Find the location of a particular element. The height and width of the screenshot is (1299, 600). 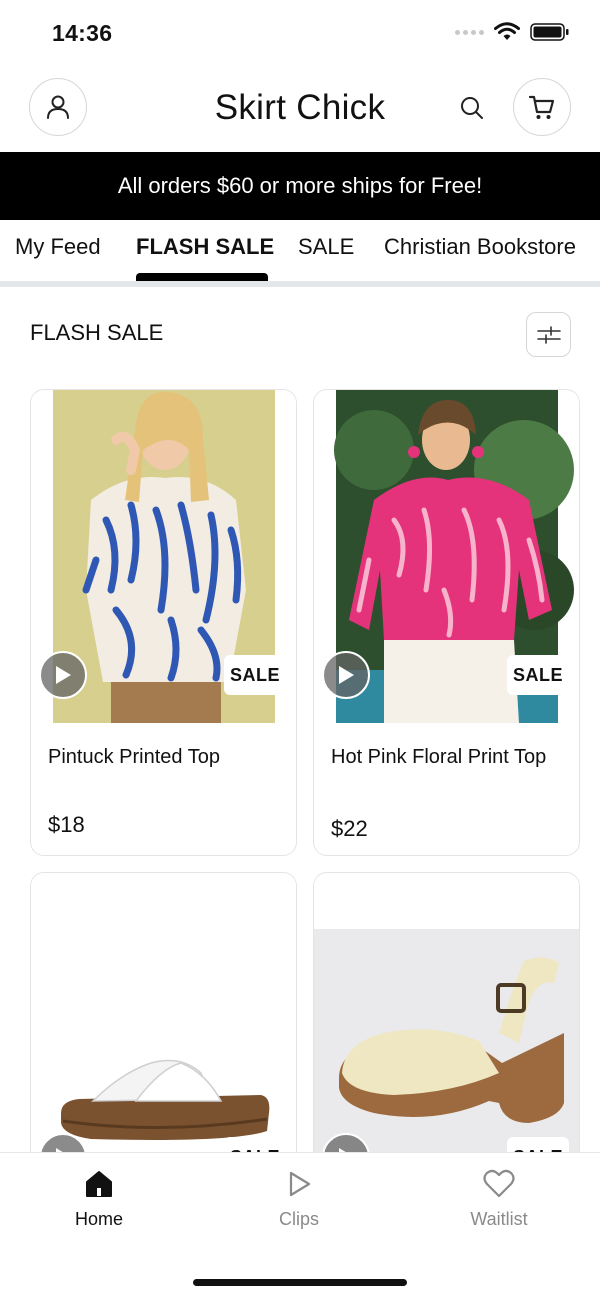

nav-waitlist-label: Waitlist is located at coordinates (499, 1219).